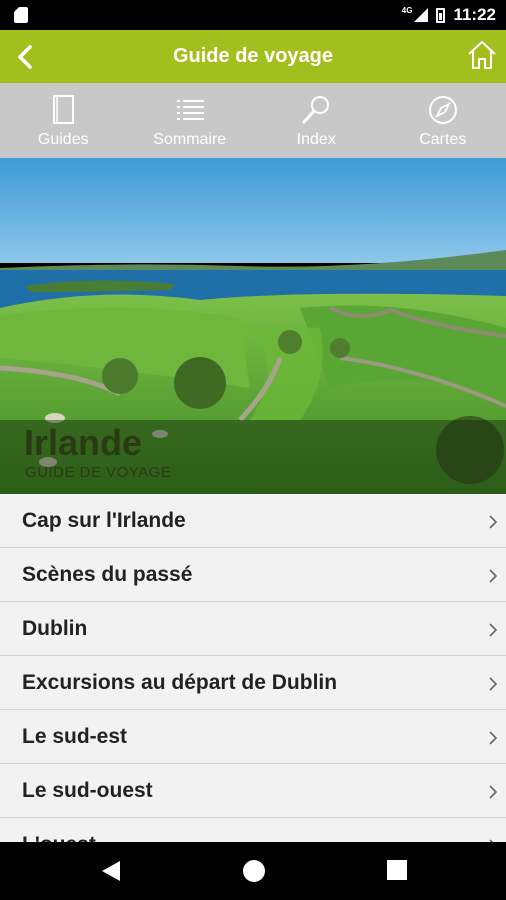 The width and height of the screenshot is (506, 900). Describe the element at coordinates (253, 15) in the screenshot. I see `status-bar: 4G 11:22` at that location.